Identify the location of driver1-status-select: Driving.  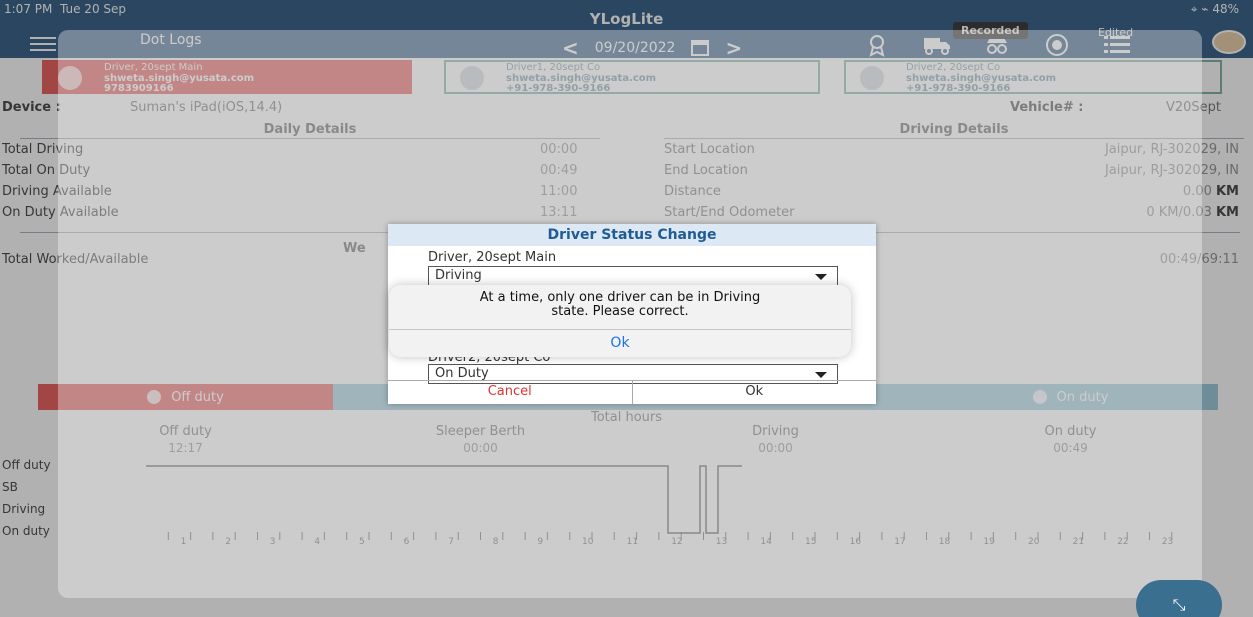
(633, 276).